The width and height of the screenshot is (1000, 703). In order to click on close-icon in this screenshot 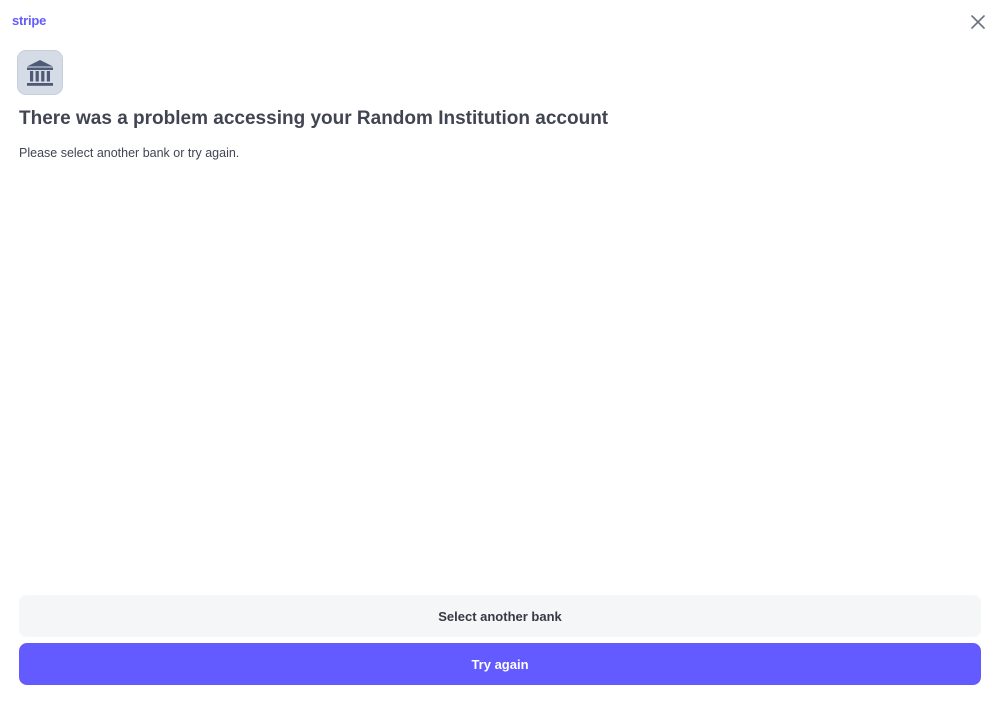, I will do `click(978, 22)`.